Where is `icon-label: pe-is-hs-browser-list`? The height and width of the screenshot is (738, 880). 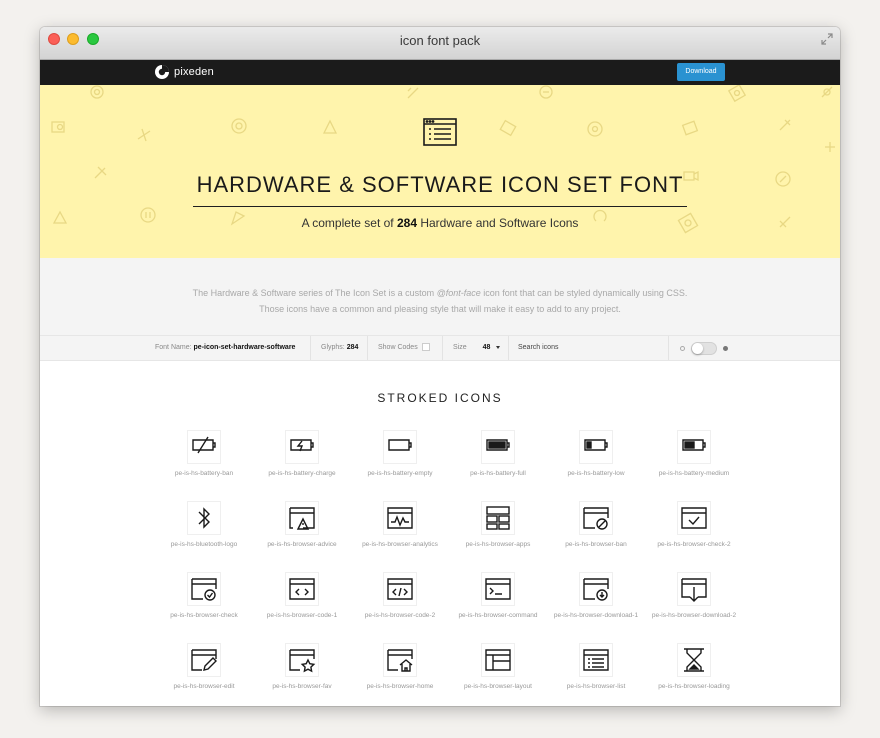
icon-label: pe-is-hs-browser-list is located at coordinates (596, 686).